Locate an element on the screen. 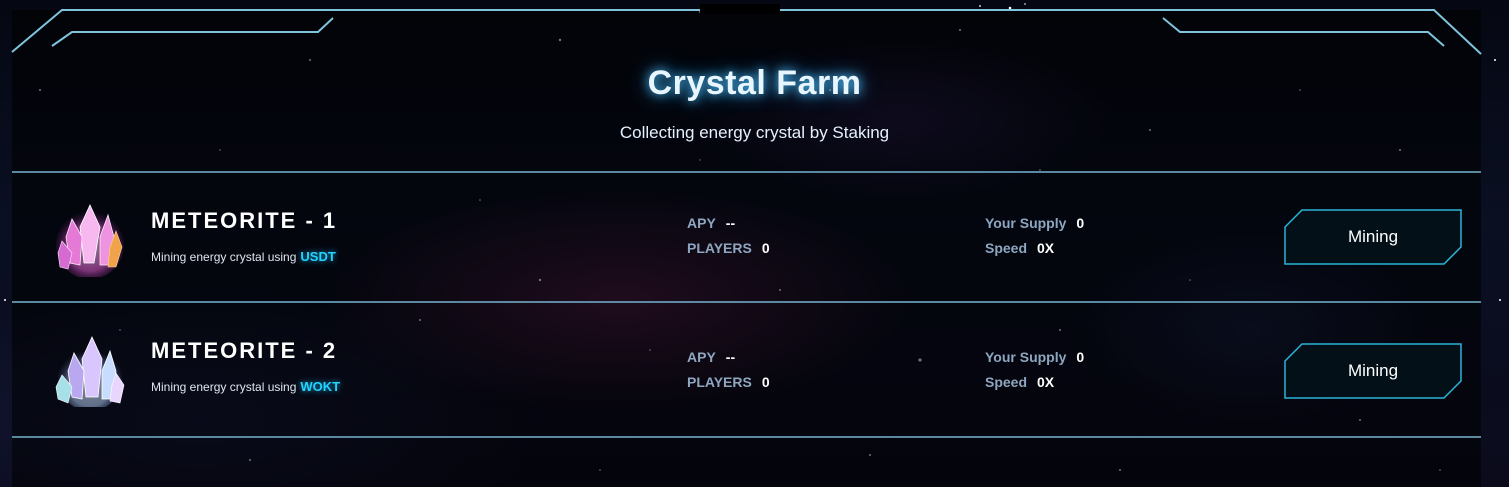  pool-description: Mining energy crystal using USDT is located at coordinates (243, 256).